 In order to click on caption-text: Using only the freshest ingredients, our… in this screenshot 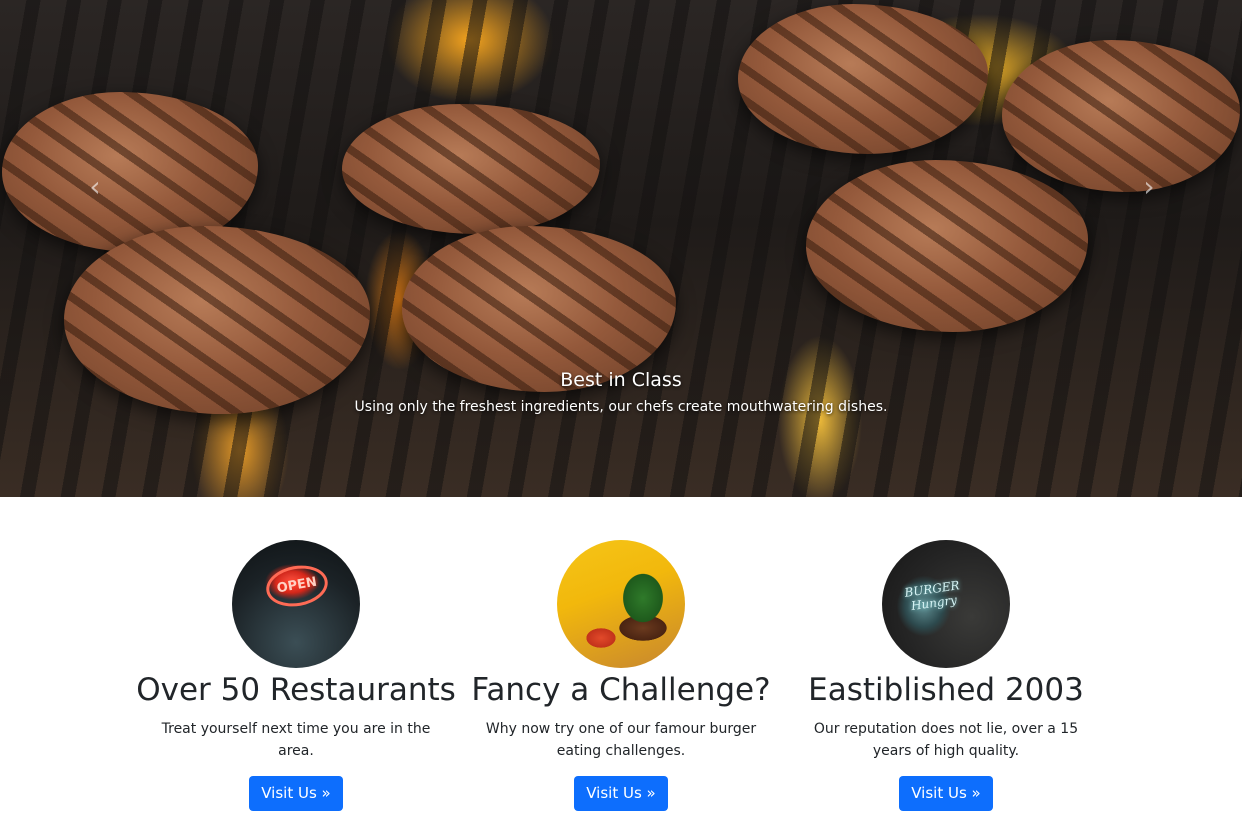, I will do `click(621, 407)`.